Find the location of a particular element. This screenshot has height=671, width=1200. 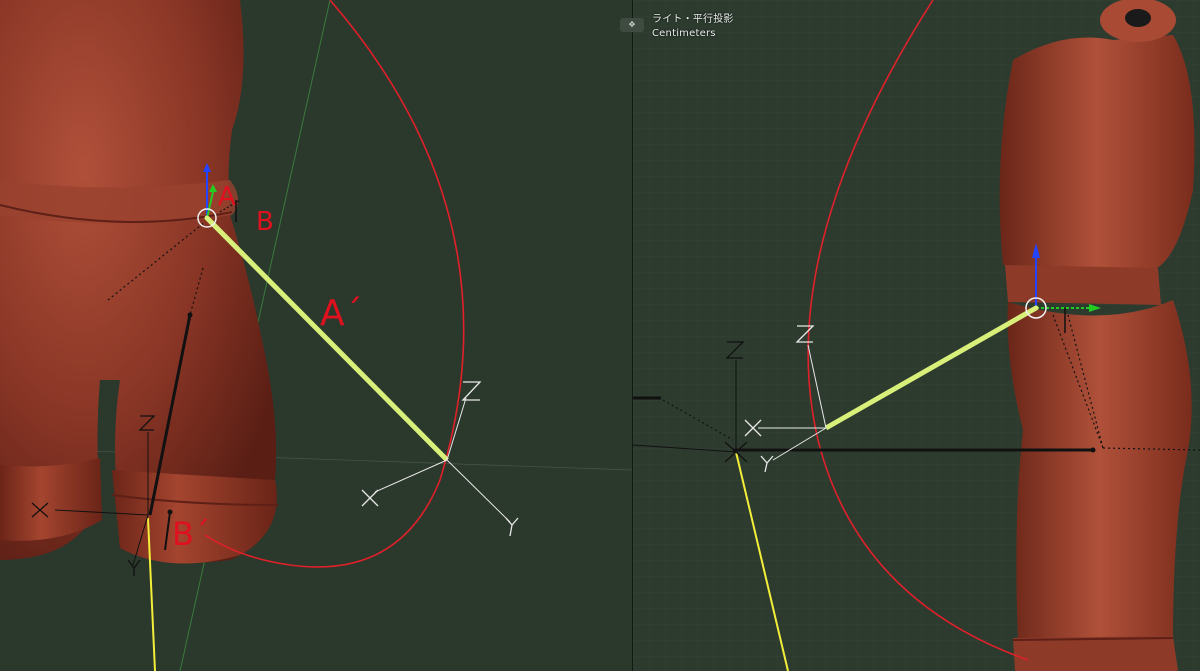

empty-axes-white-labels is located at coordinates (440, 459).